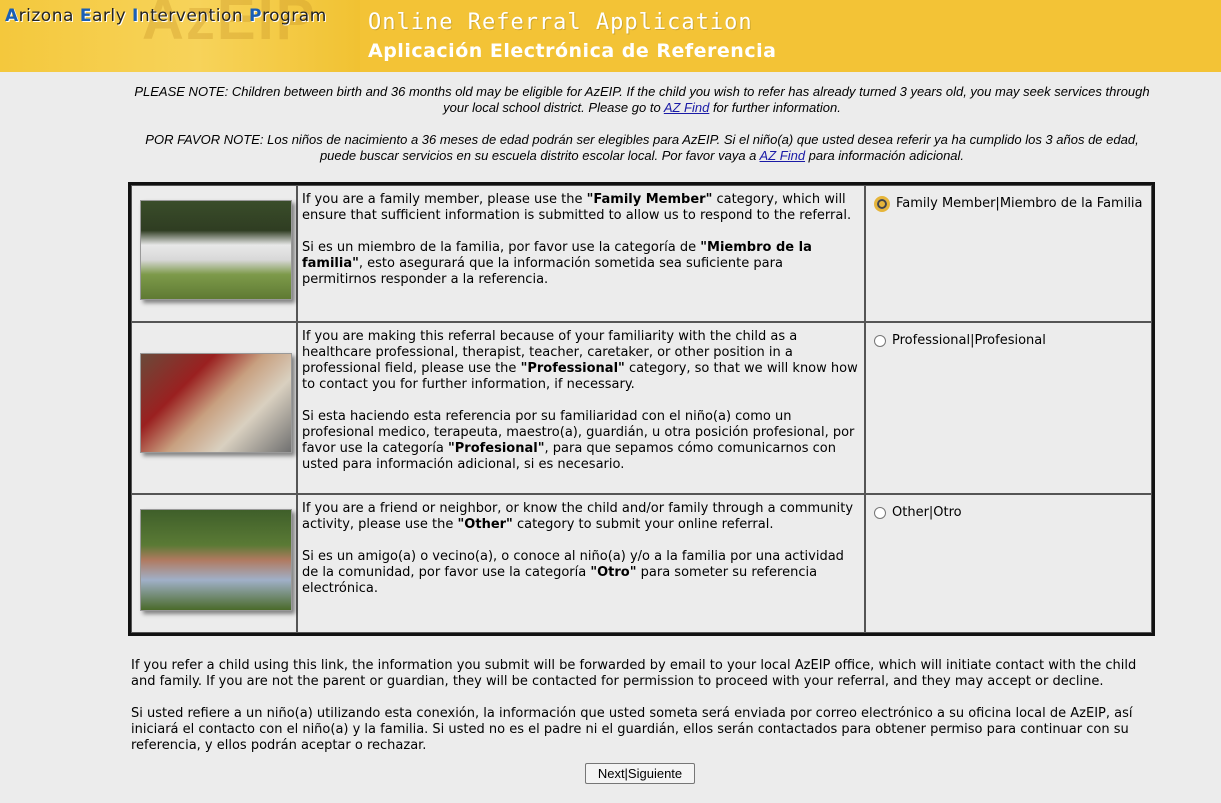 The image size is (1221, 803). What do you see at coordinates (1008, 563) in the screenshot?
I see `option-cell: Other|Otro` at bounding box center [1008, 563].